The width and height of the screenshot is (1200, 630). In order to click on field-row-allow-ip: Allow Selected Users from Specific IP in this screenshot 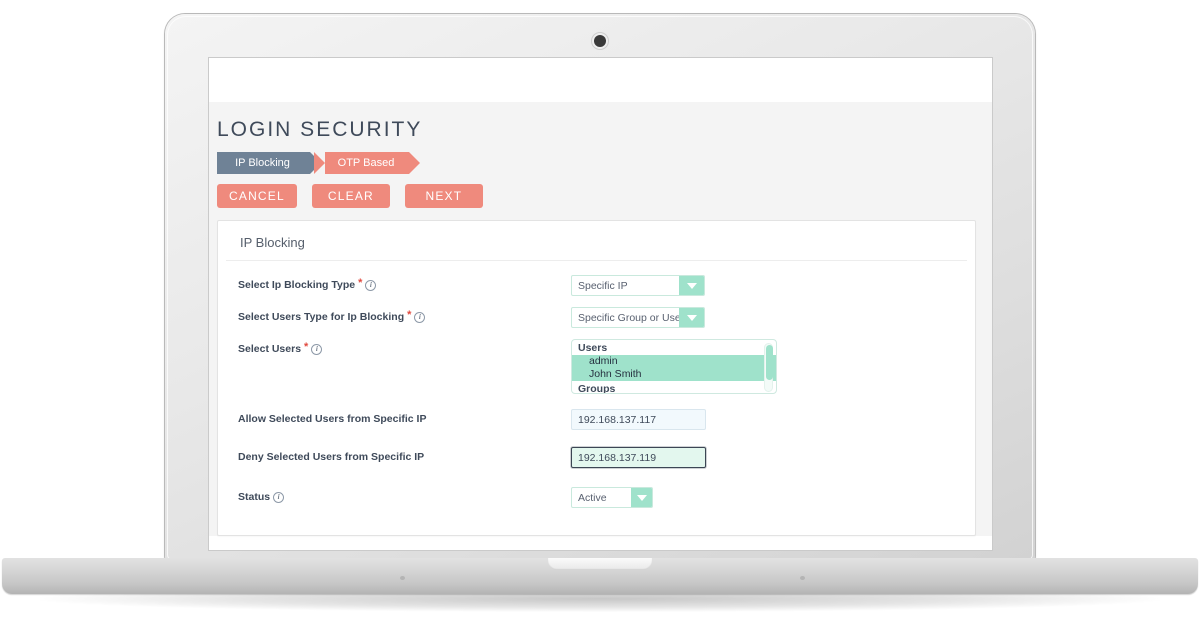, I will do `click(596, 424)`.